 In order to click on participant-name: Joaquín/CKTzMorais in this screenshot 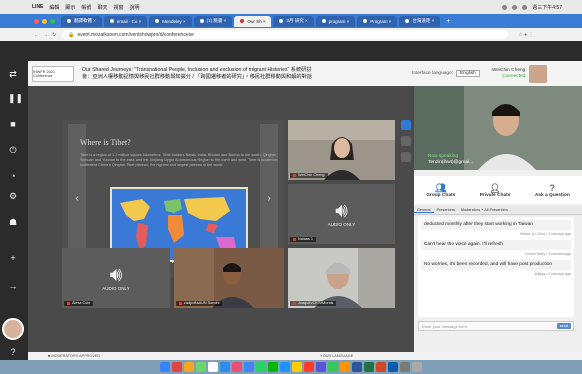, I will do `click(316, 303)`.